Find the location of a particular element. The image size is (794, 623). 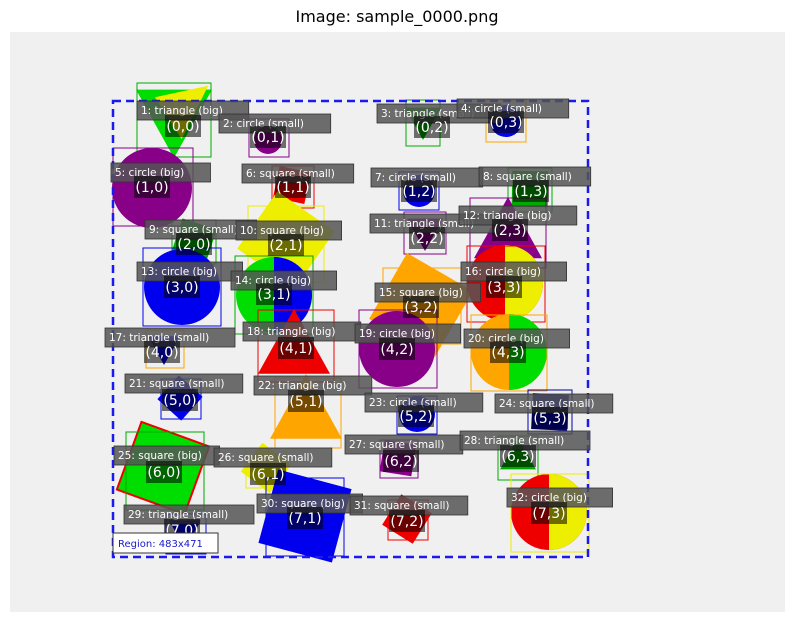

grid-label-4: (0,3) is located at coordinates (505, 123).